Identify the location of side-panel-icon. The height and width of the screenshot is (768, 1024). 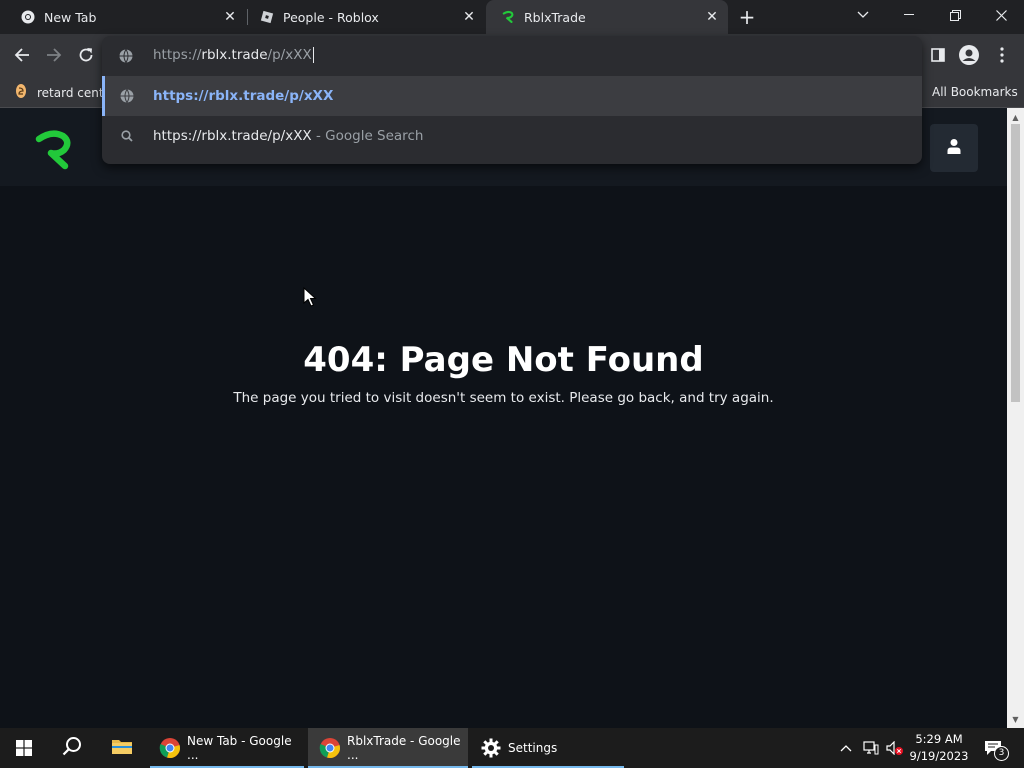
(938, 55).